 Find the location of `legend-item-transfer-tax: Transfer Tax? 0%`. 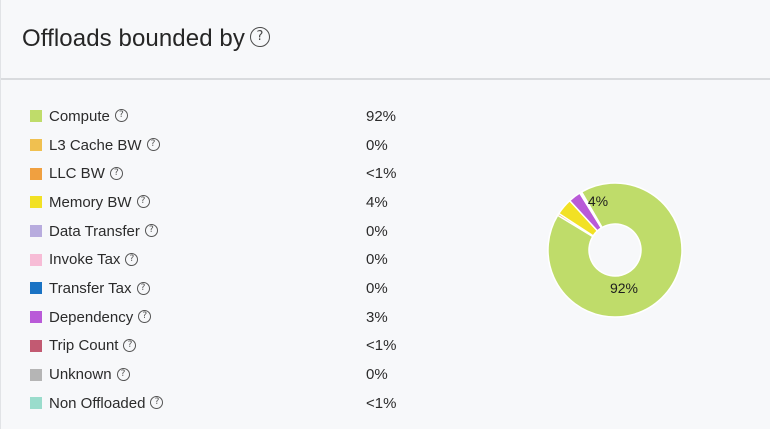

legend-item-transfer-tax: Transfer Tax? 0% is located at coordinates (240, 288).